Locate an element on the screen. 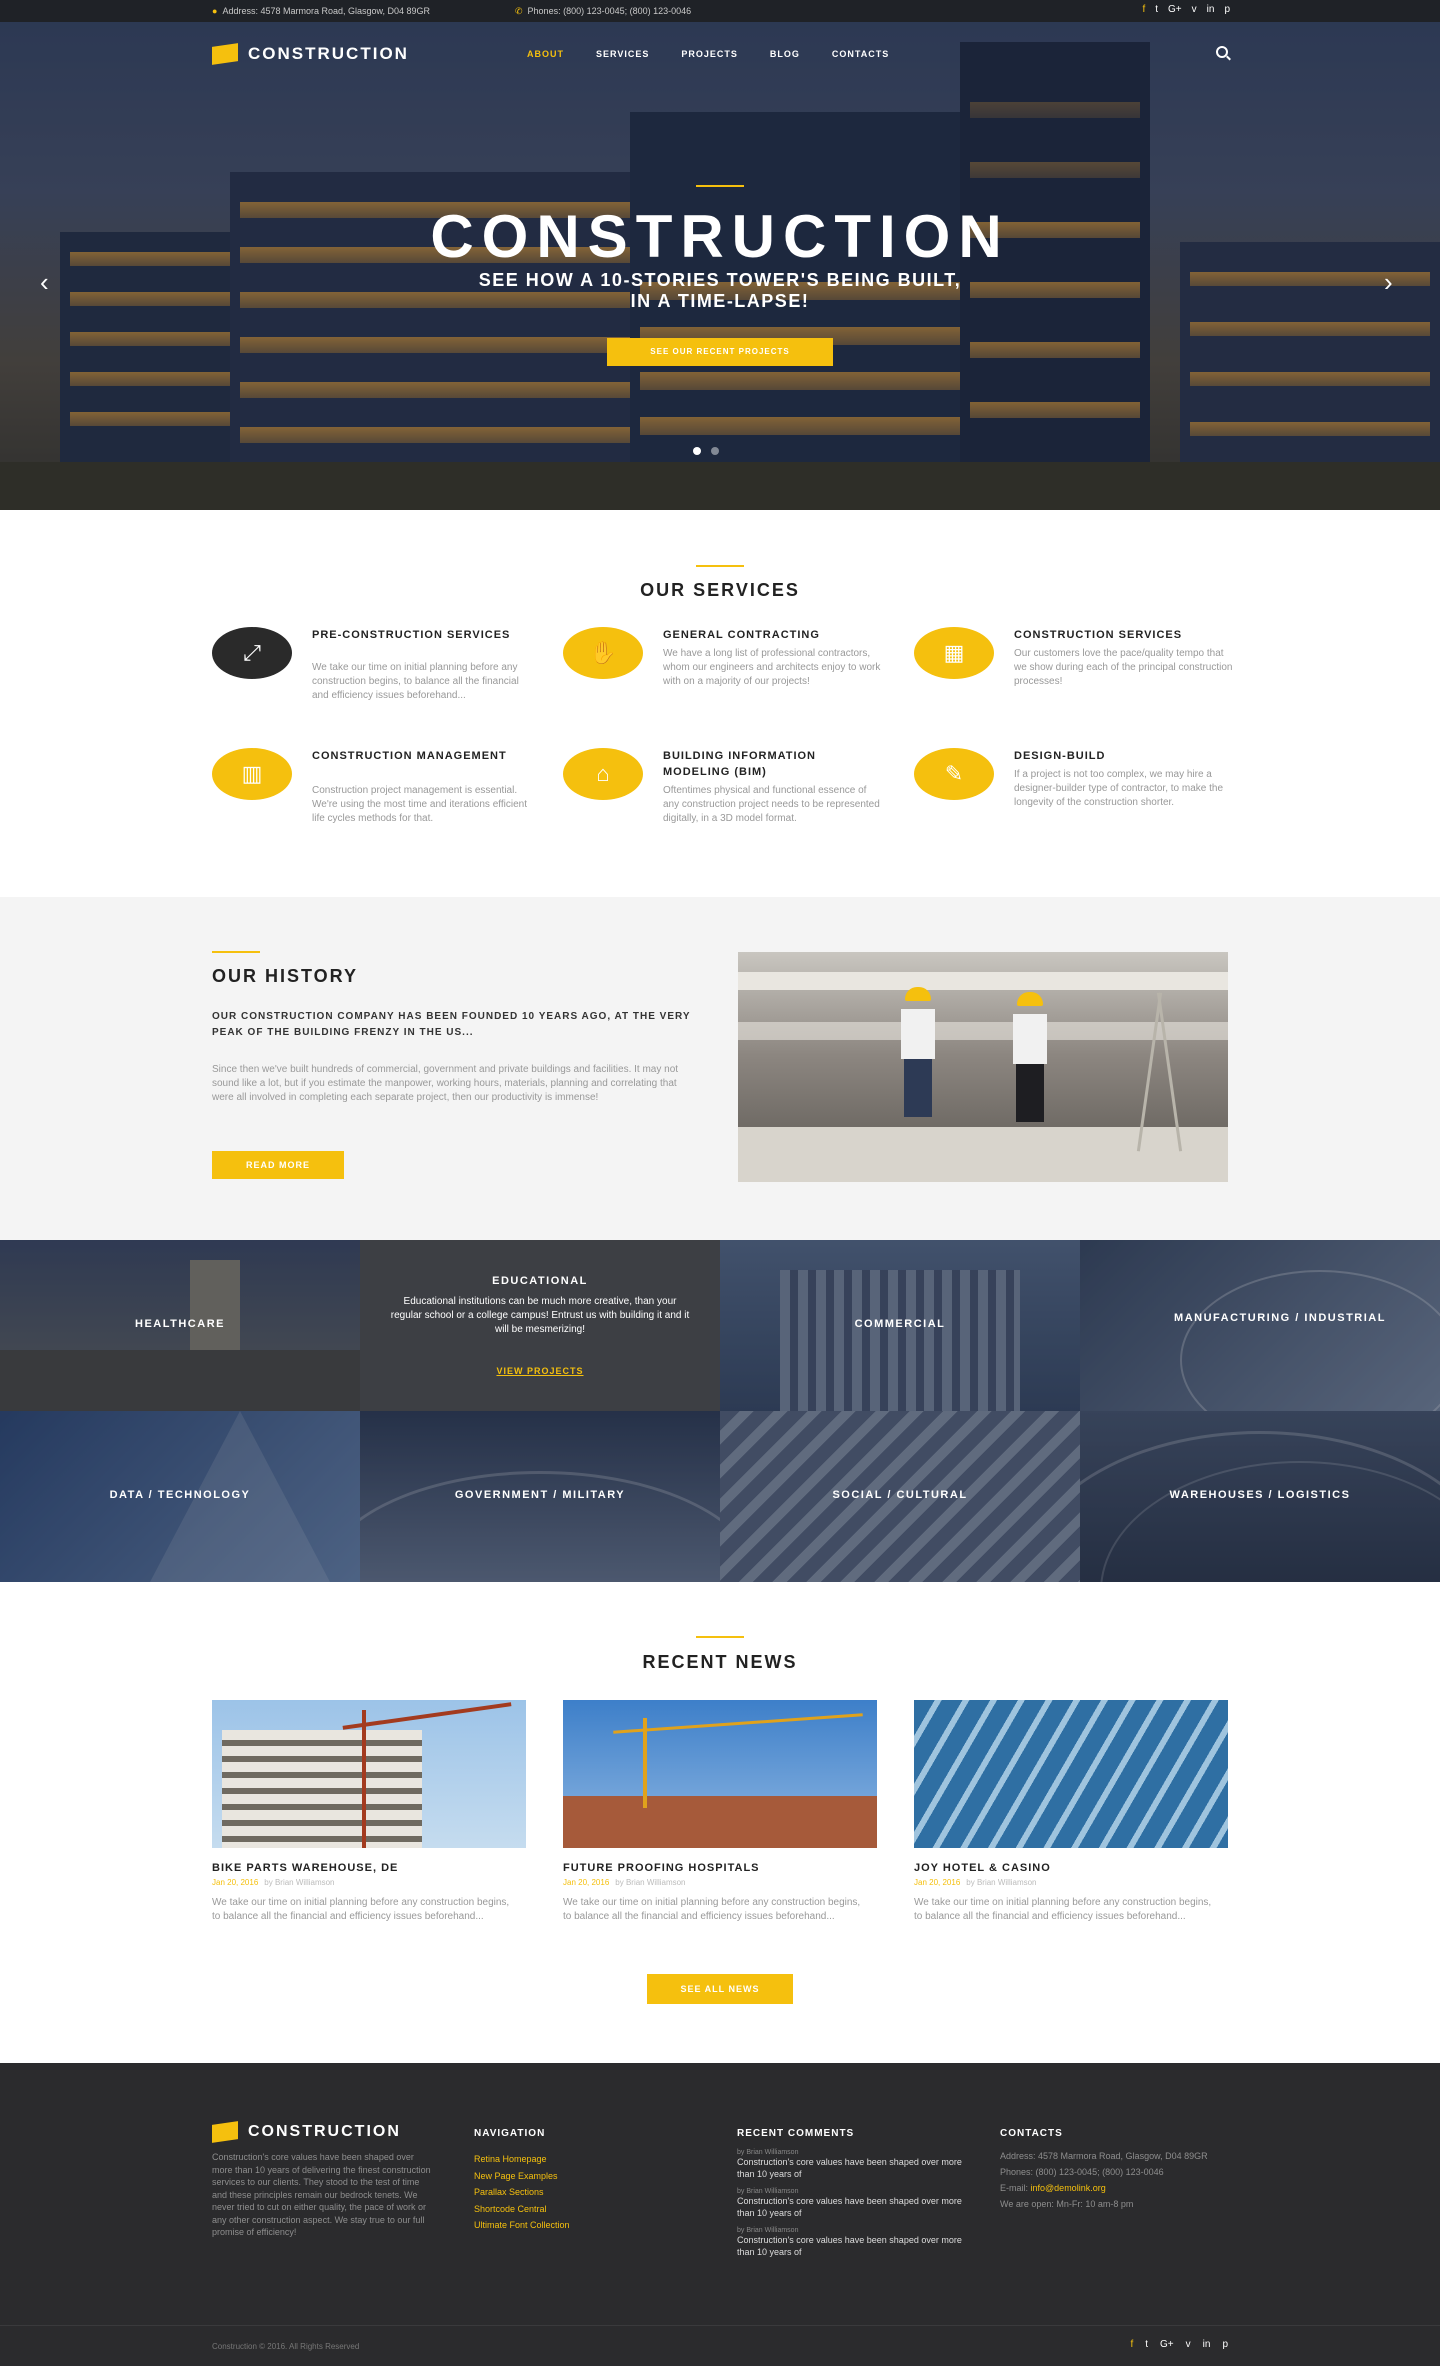  category-tile-manufacturing: MANUFACTURING / INDUSTRIAL is located at coordinates (1260, 1325).